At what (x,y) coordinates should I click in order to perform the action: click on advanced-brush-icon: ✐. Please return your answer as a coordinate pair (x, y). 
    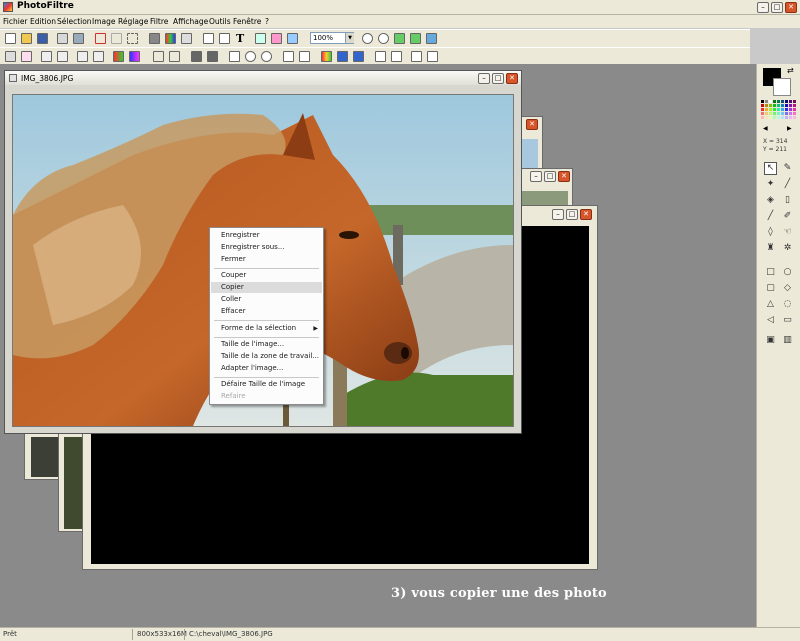
    Looking at the image, I should click on (787, 216).